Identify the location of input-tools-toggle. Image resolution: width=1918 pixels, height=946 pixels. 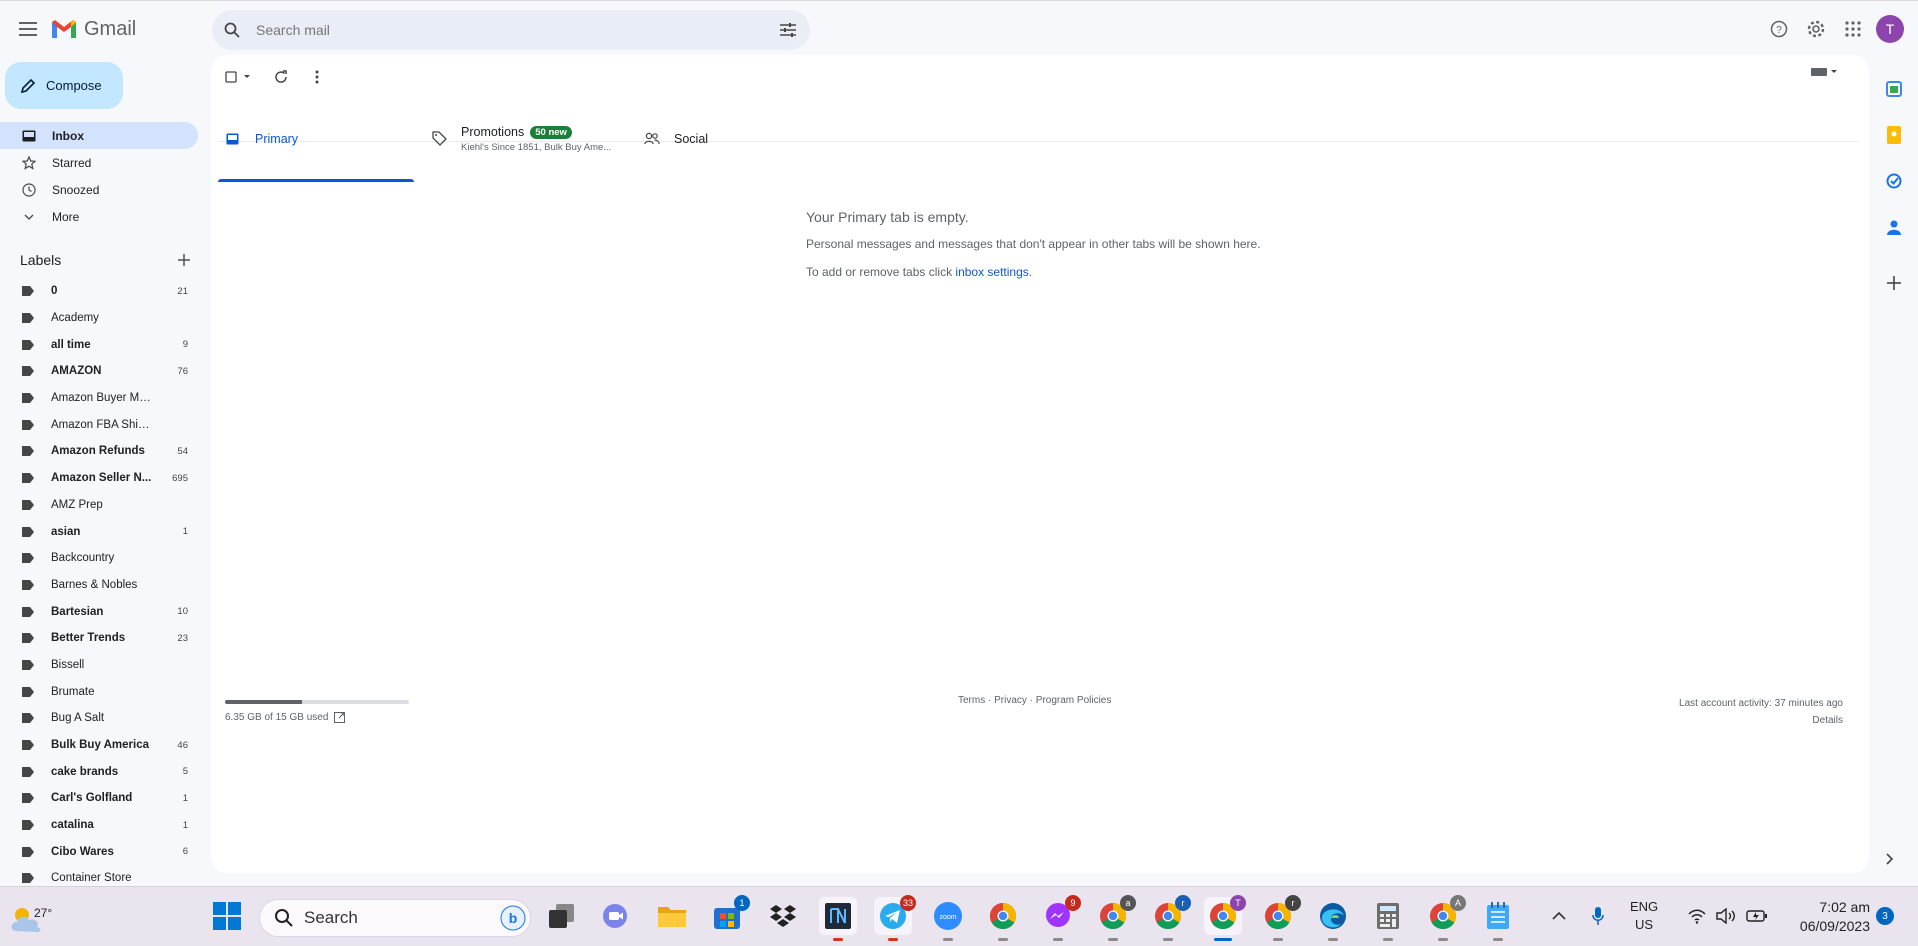
(1826, 72).